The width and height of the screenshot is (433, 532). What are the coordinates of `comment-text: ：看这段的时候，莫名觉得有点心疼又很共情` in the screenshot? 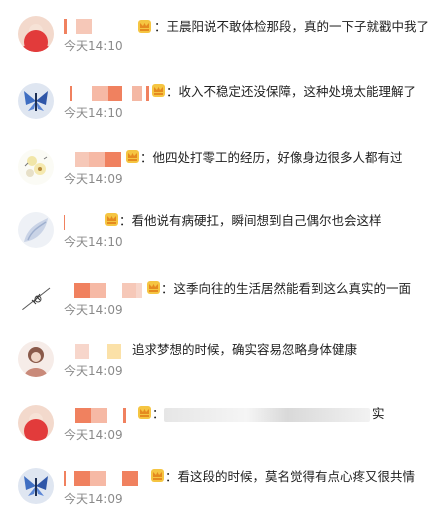 It's located at (290, 476).